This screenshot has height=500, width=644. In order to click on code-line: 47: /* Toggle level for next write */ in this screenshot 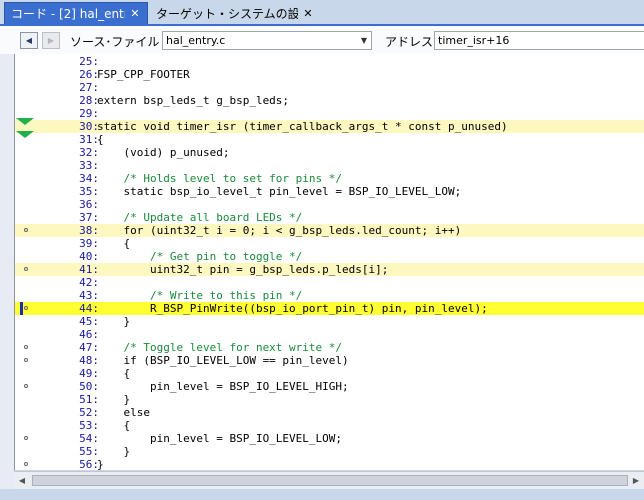, I will do `click(329, 347)`.